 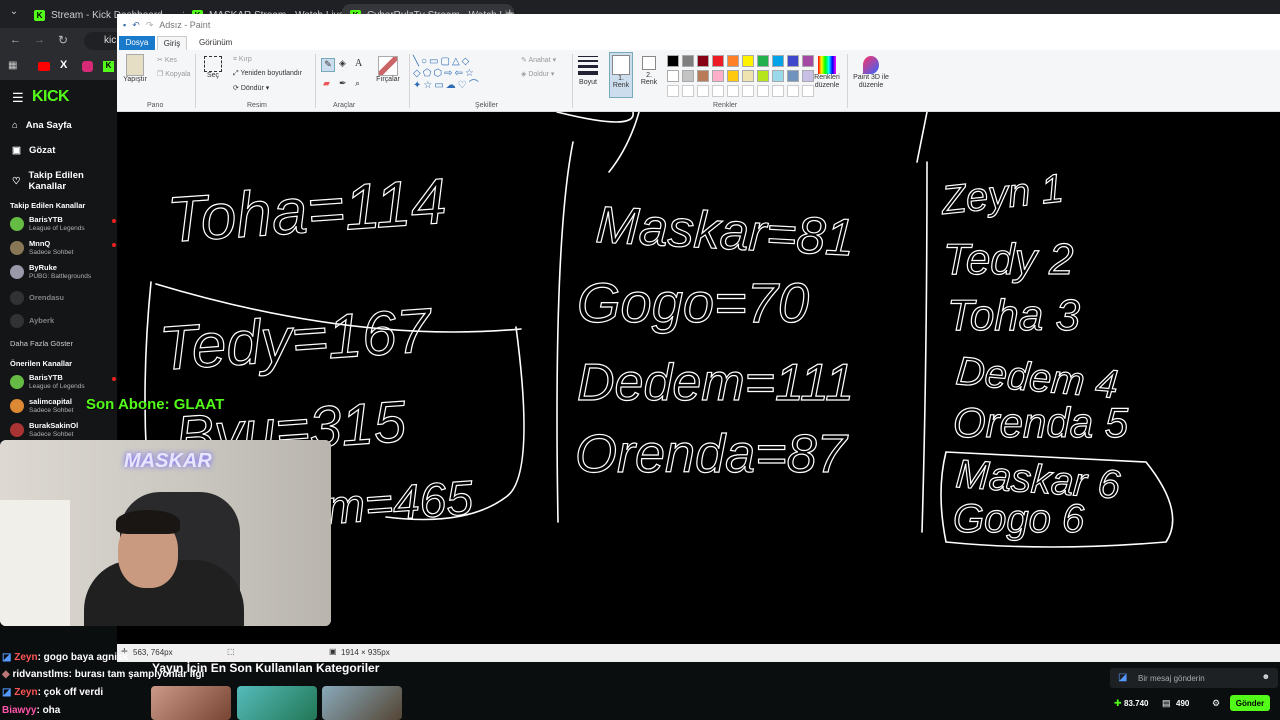 I want to click on shapes-group-label: Şekiller, so click(x=486, y=105).